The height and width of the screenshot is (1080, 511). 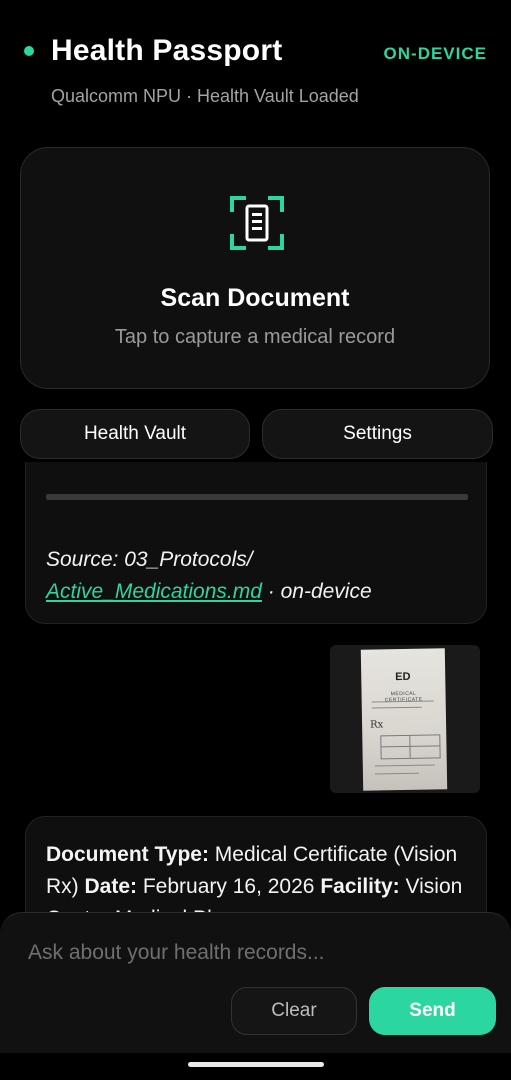 What do you see at coordinates (111, 886) in the screenshot?
I see `date-label: Date:` at bounding box center [111, 886].